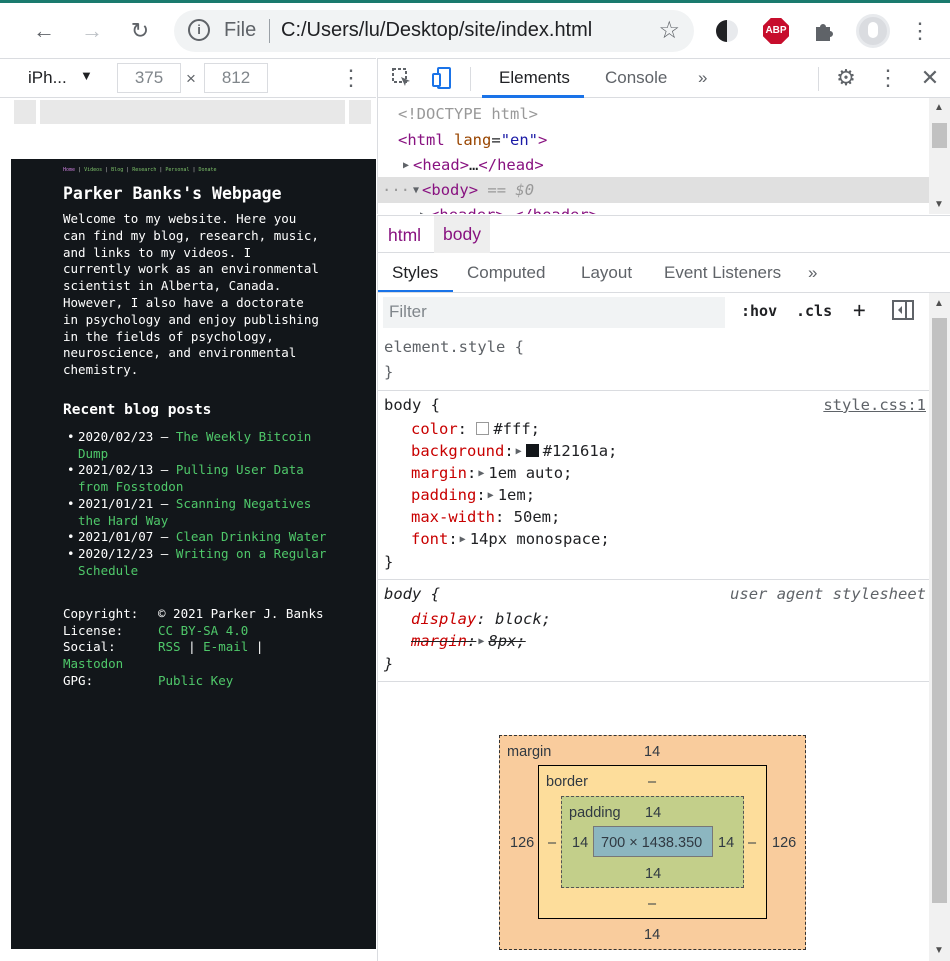 The height and width of the screenshot is (961, 950). Describe the element at coordinates (351, 78) in the screenshot. I see `device-more-options-icon: ⋮` at that location.